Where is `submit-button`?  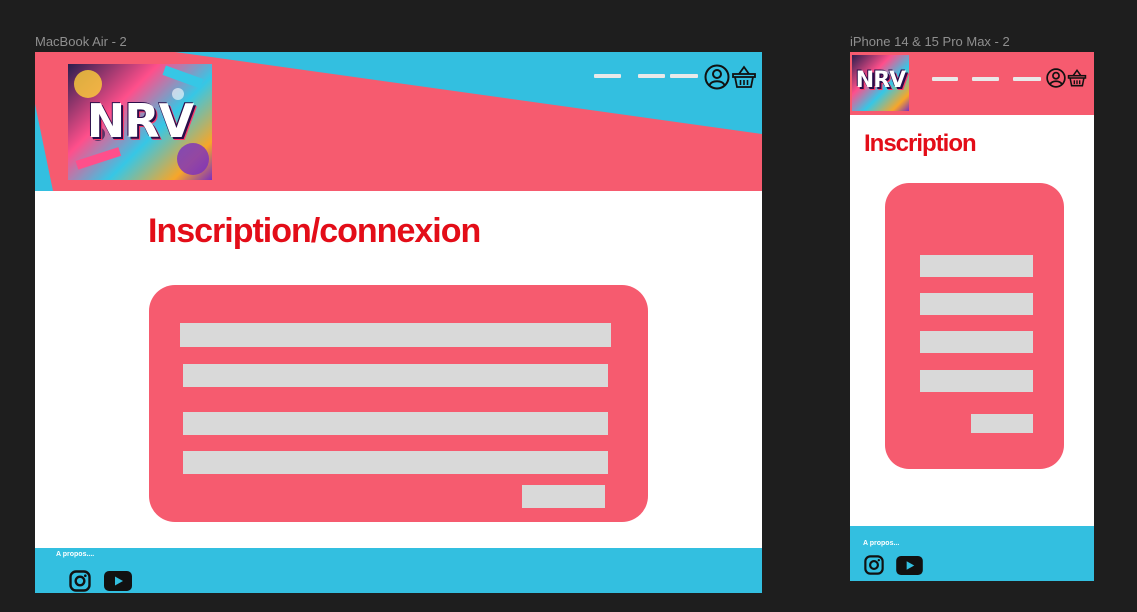
submit-button is located at coordinates (563, 496).